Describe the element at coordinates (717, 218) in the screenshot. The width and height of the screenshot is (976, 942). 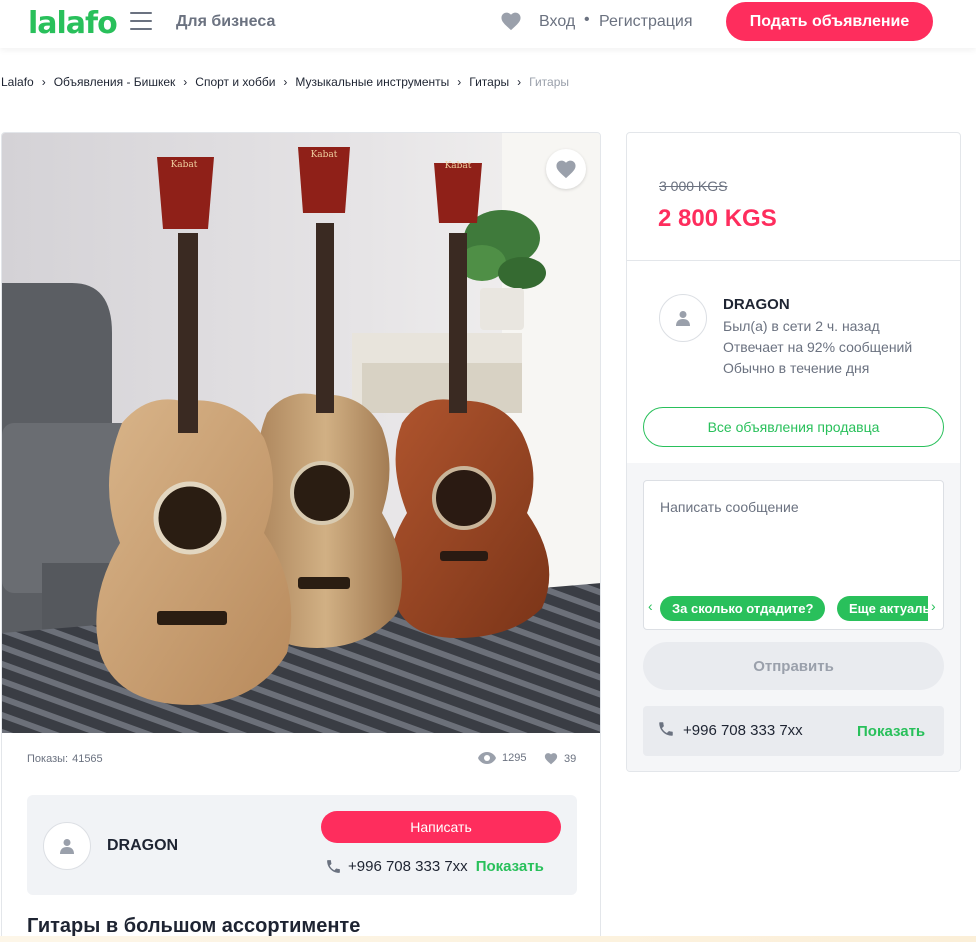
I see `current-price: 2 800 KGS` at that location.